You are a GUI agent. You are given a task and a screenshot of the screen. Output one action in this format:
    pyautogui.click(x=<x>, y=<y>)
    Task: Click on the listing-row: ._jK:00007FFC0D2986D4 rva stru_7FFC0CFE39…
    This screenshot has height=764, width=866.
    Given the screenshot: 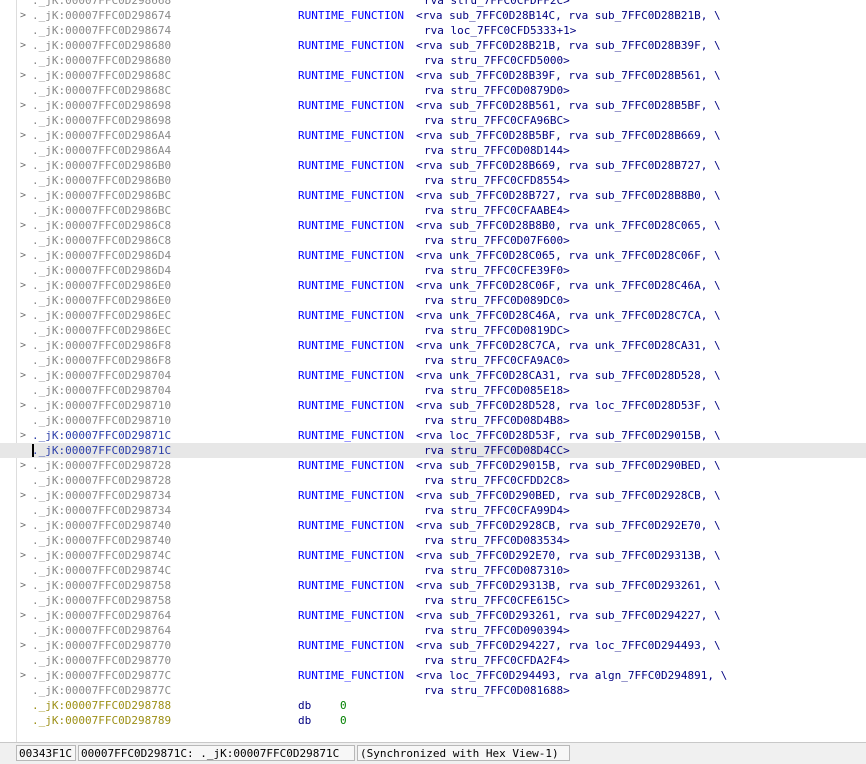 What is the action you would take?
    pyautogui.click(x=433, y=270)
    